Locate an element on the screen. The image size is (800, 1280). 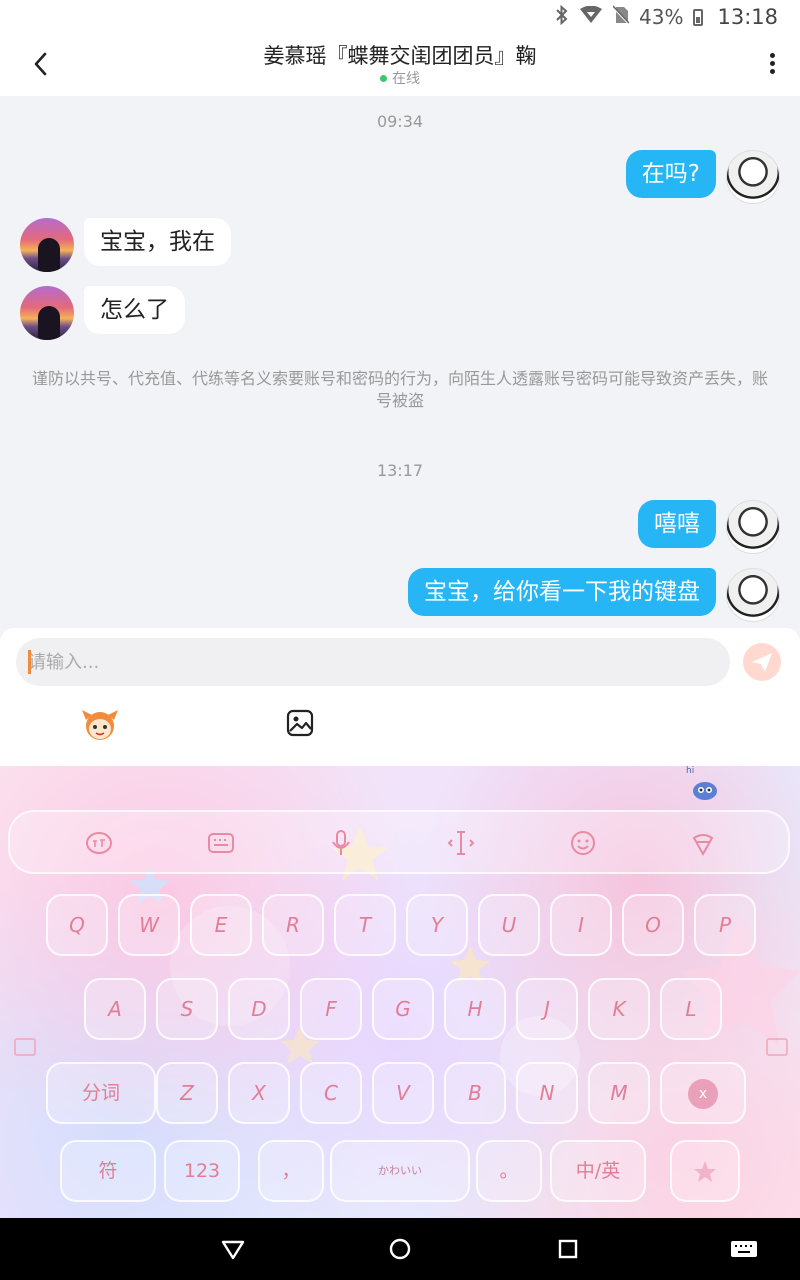
key-t: T is located at coordinates (365, 925).